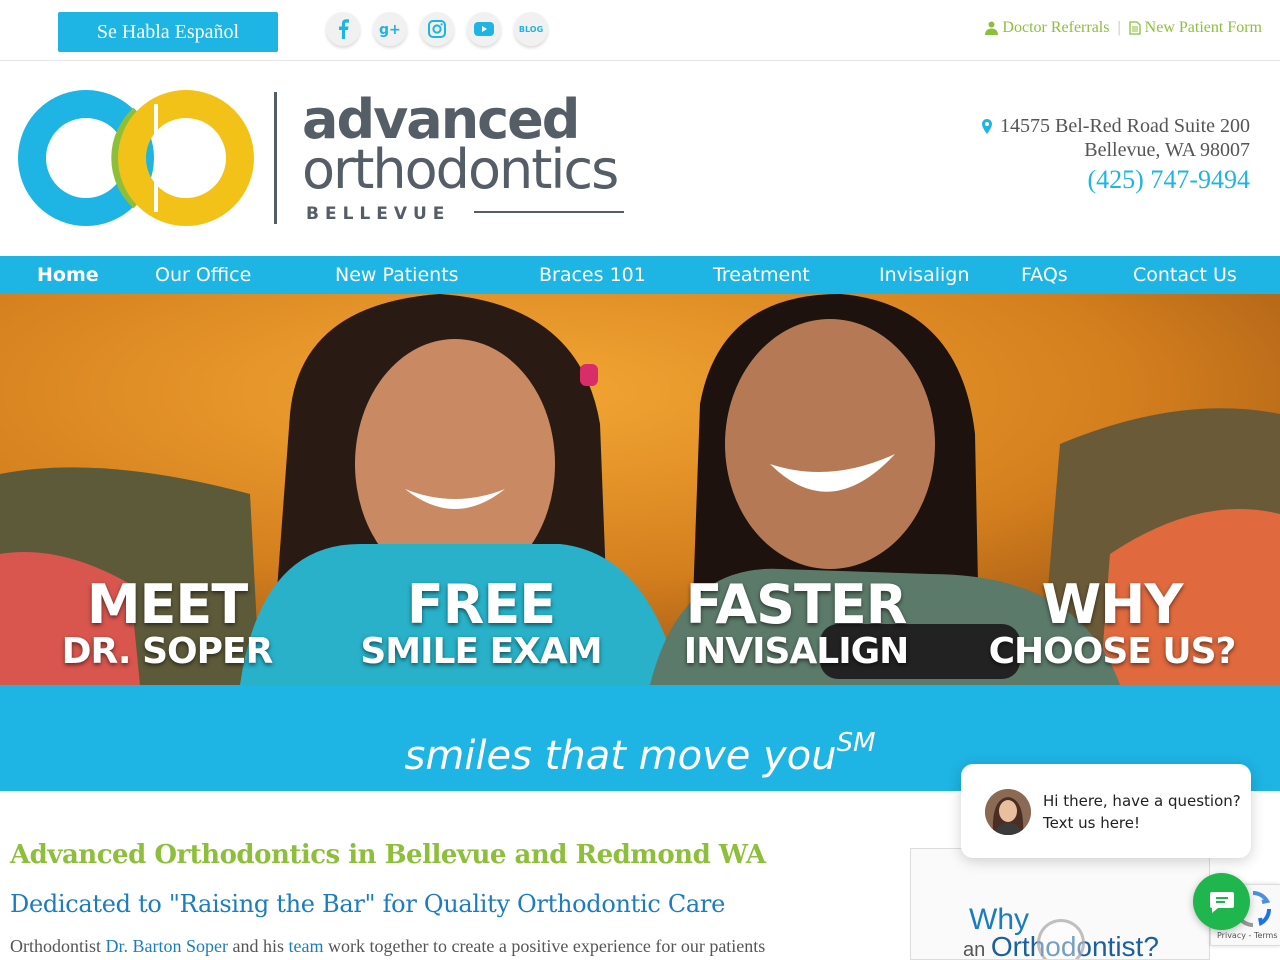  I want to click on cta-free-smile-exam: FREE SMILE EXAM, so click(481, 625).